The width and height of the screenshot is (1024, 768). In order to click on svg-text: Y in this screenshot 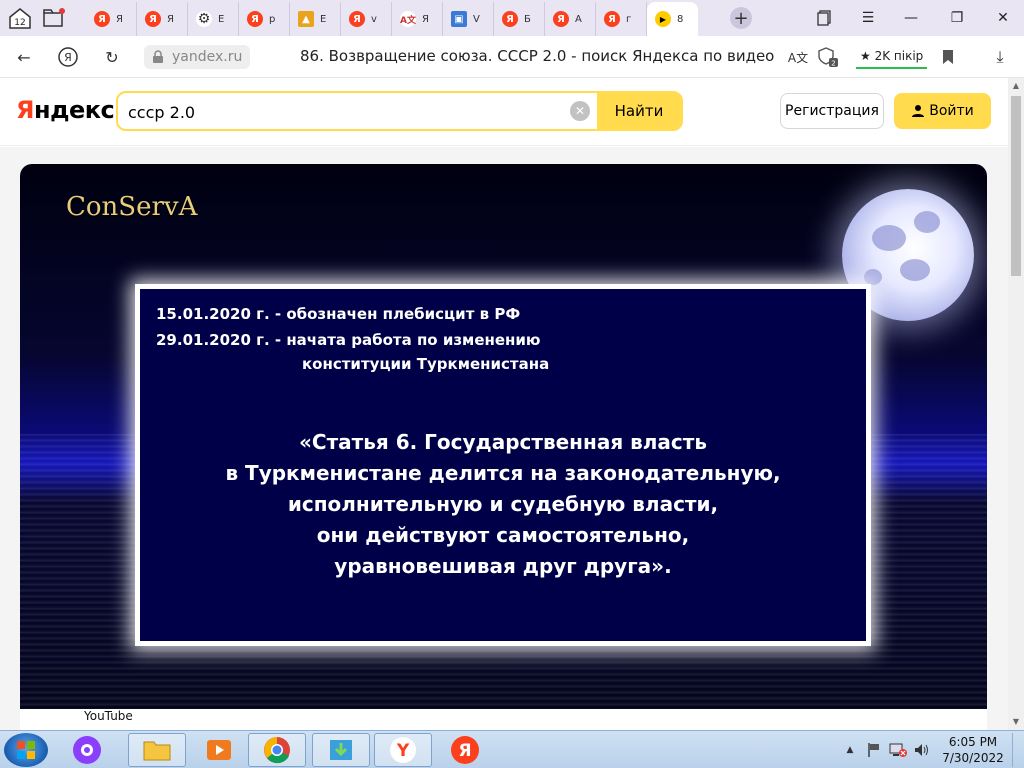, I will do `click(403, 751)`.